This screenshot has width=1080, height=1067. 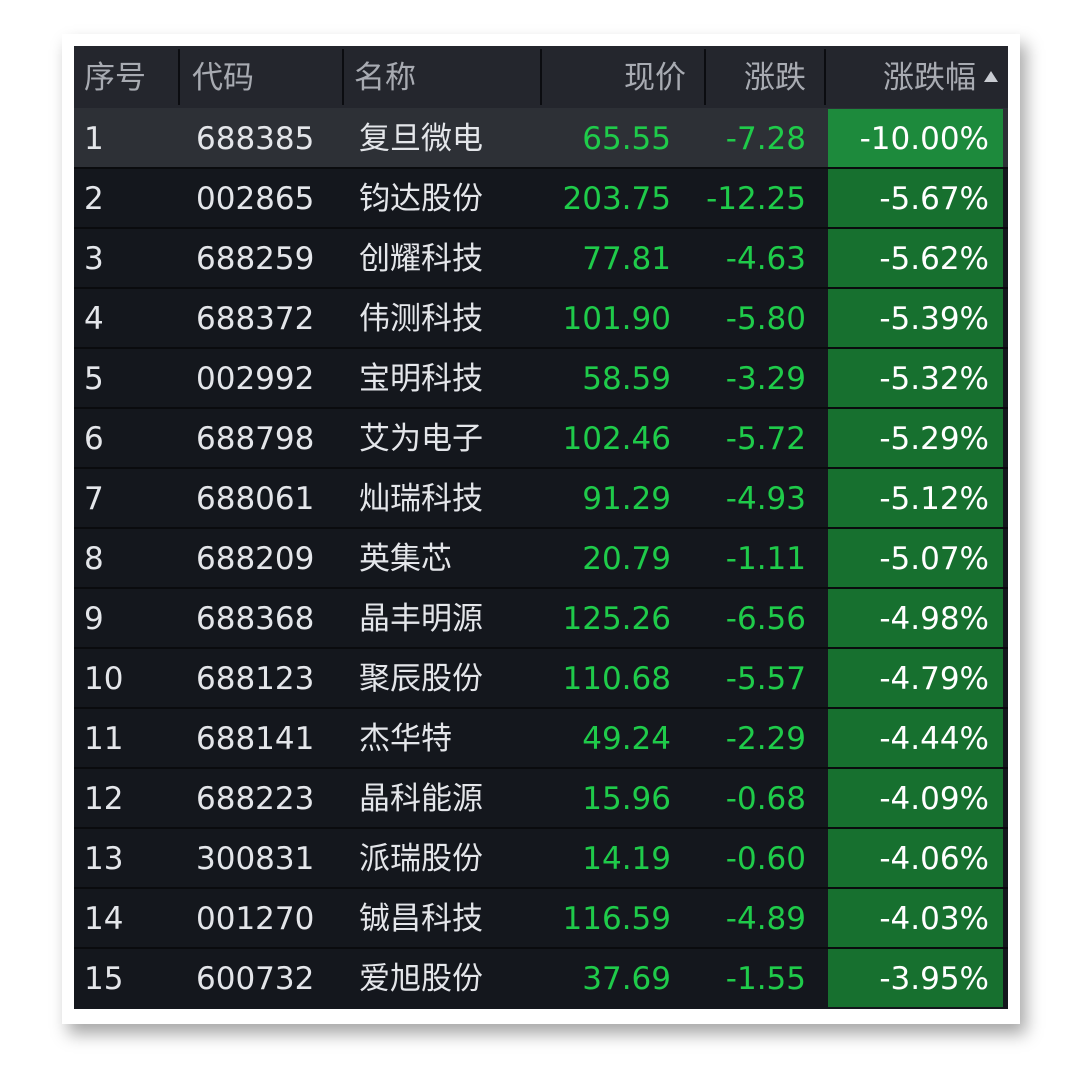 What do you see at coordinates (421, 919) in the screenshot?
I see `stock-name: 铖昌科技` at bounding box center [421, 919].